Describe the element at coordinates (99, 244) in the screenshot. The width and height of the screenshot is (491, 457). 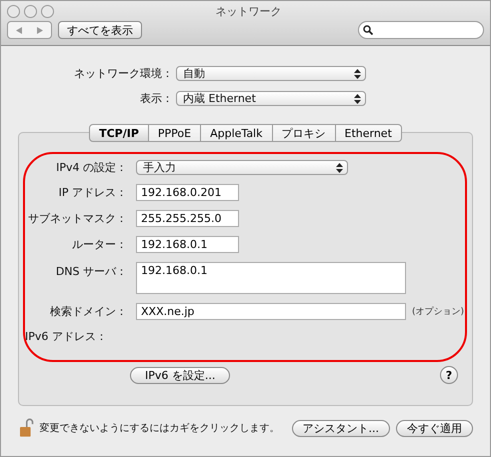
I see `field-label: ルーター：` at that location.